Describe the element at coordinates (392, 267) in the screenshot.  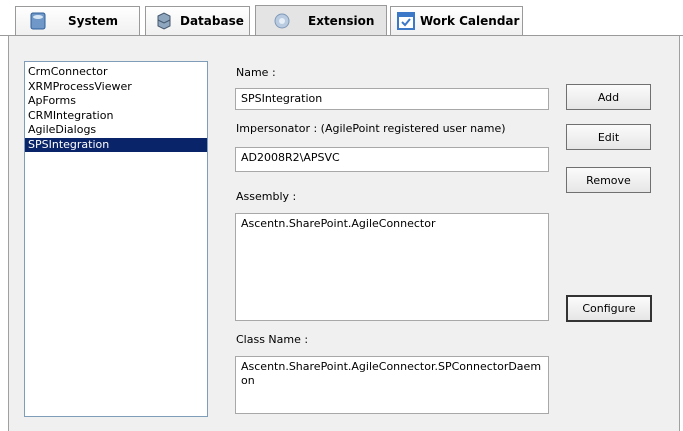
I see `assembly-field: Ascentn.SharePoint.AgileConnector` at that location.